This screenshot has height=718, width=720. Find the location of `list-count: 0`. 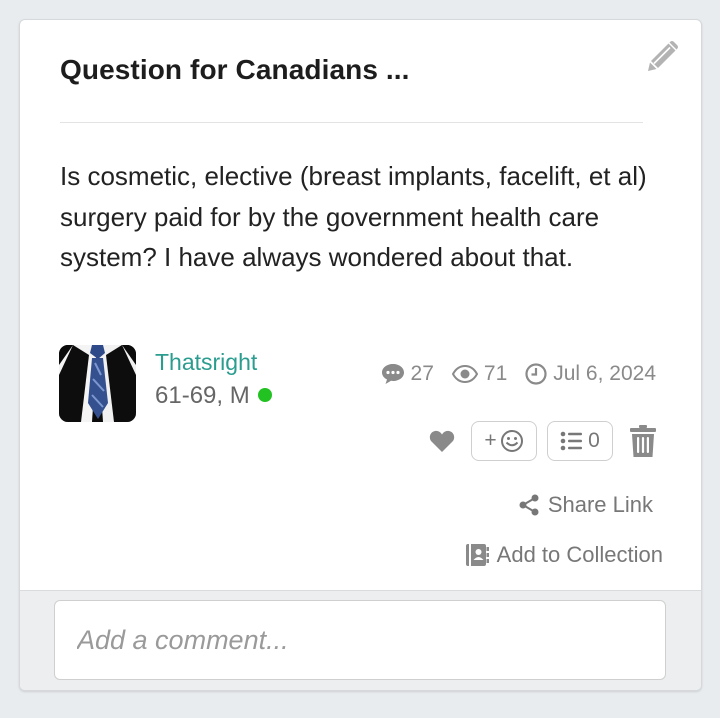

list-count: 0 is located at coordinates (594, 440).